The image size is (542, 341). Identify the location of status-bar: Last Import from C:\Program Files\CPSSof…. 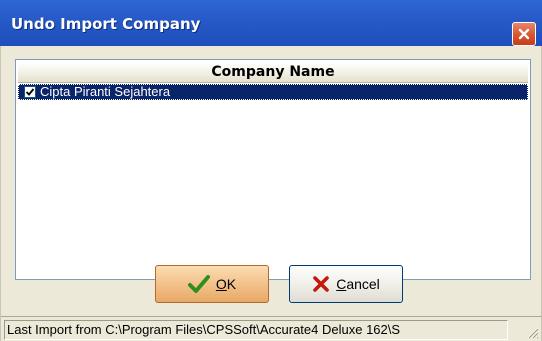
(271, 328).